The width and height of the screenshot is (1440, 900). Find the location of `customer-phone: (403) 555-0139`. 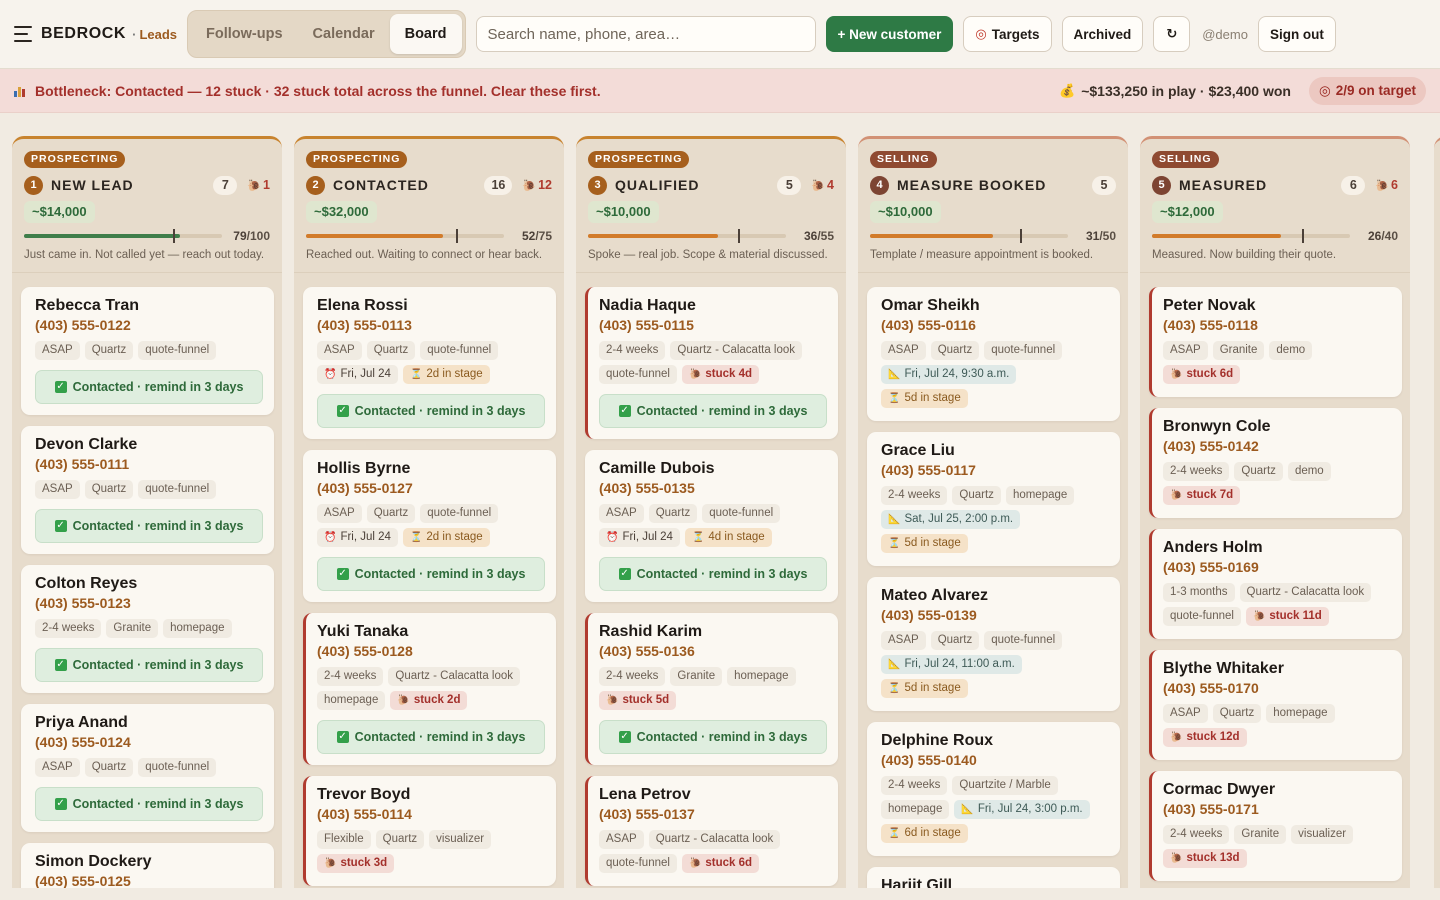

customer-phone: (403) 555-0139 is located at coordinates (995, 615).